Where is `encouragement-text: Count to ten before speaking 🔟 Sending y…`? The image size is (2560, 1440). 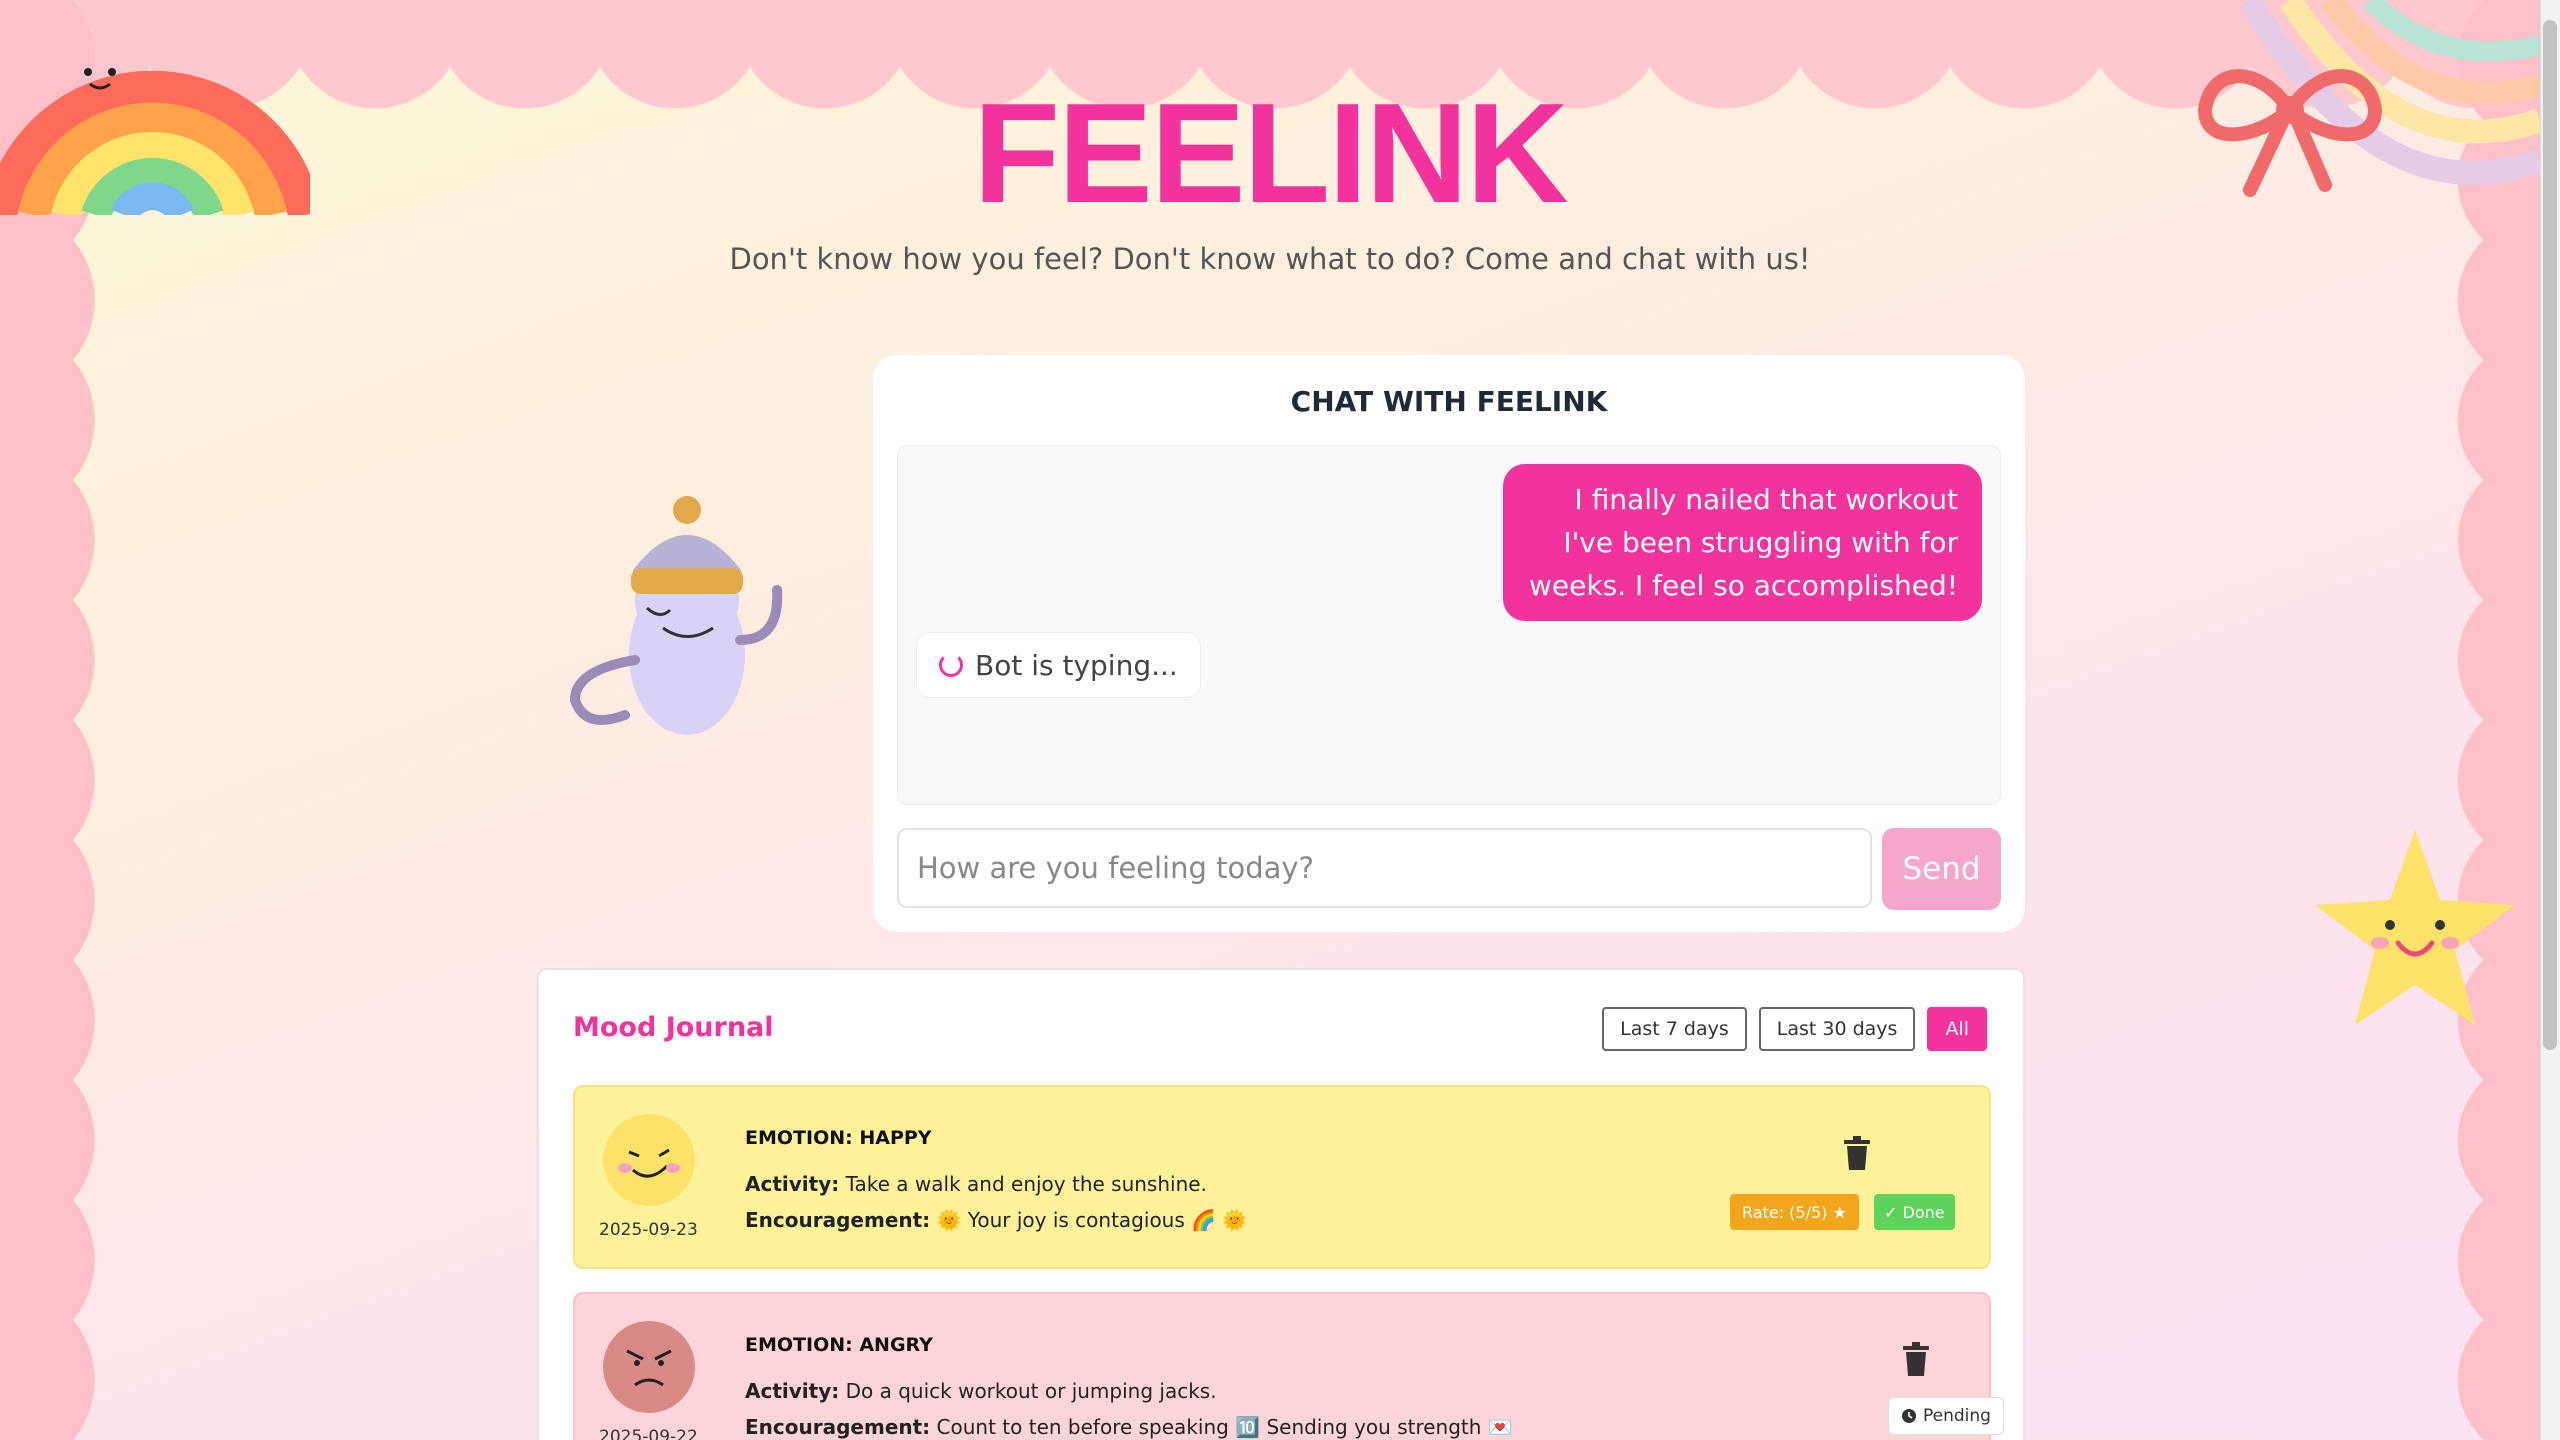 encouragement-text: Count to ten before speaking 🔟 Sending y… is located at coordinates (1224, 1427).